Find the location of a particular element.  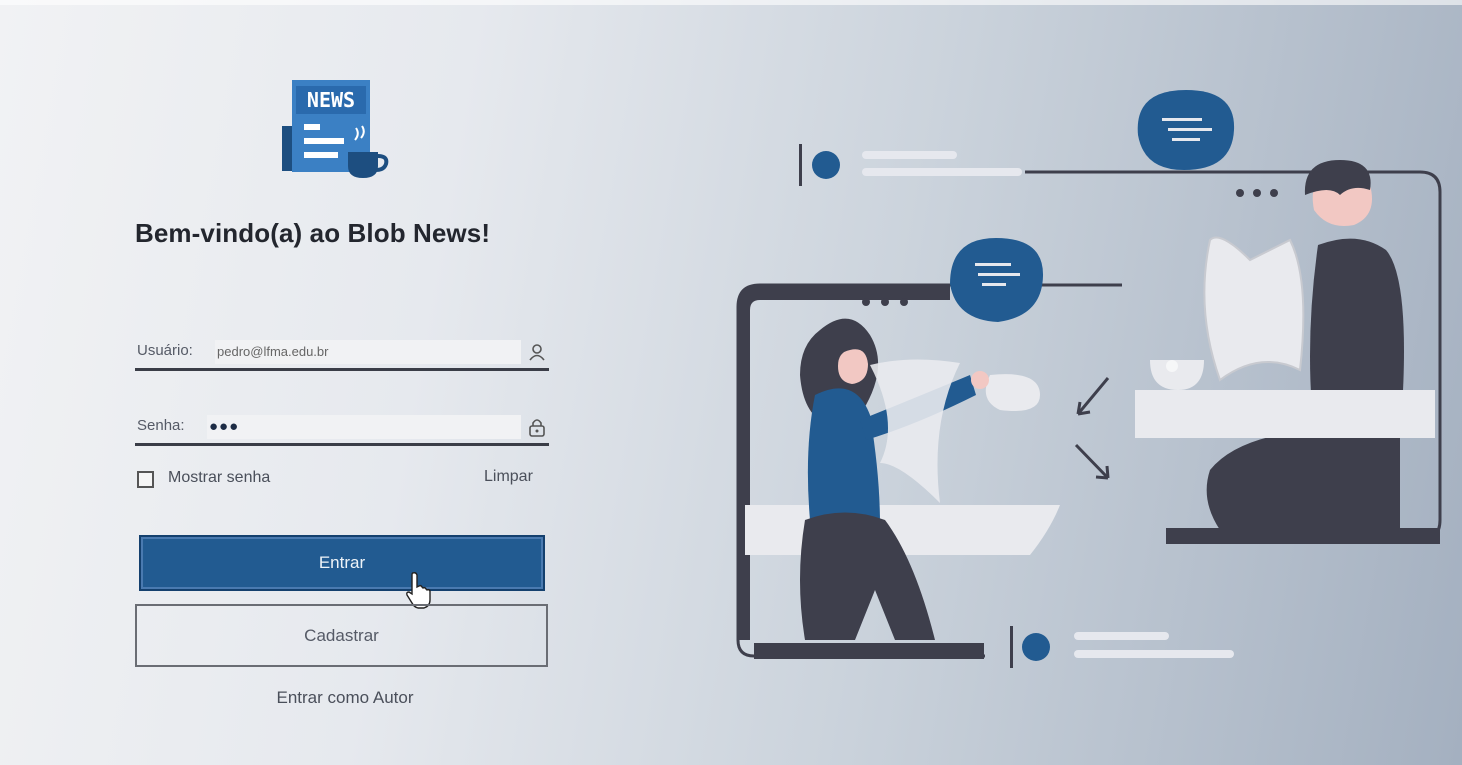

show-password-label: Mostrar senha is located at coordinates (219, 477).